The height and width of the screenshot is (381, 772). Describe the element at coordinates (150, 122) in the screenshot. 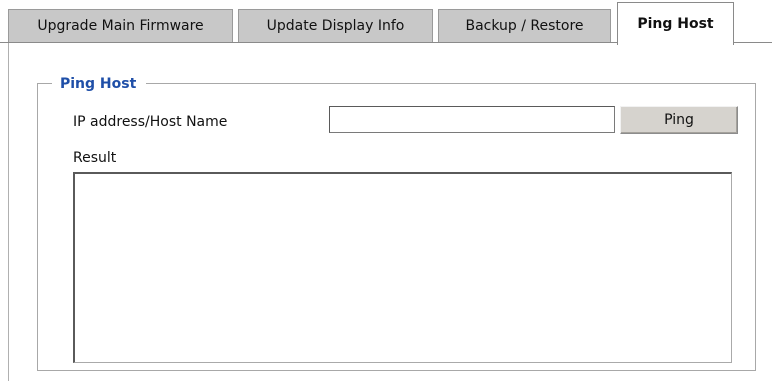

I see `ip-address-label: IP address/Host Name` at that location.